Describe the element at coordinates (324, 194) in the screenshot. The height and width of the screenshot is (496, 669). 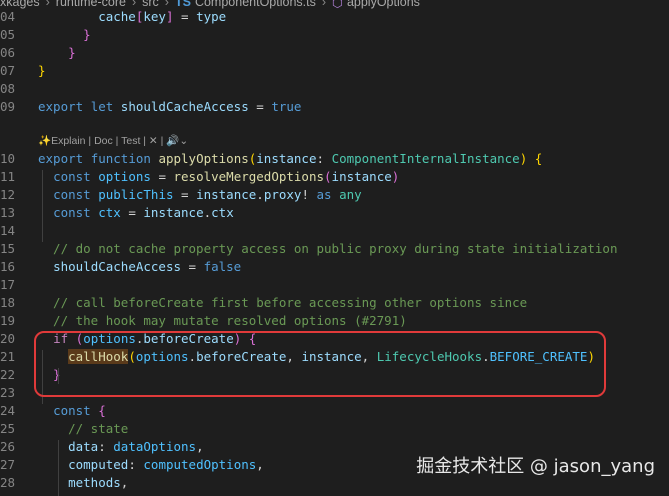
I see `code-token: as` at that location.